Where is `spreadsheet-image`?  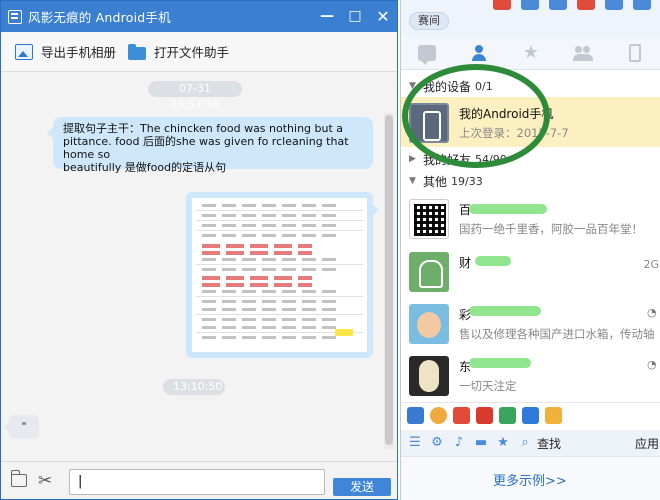
spreadsheet-image is located at coordinates (279, 275).